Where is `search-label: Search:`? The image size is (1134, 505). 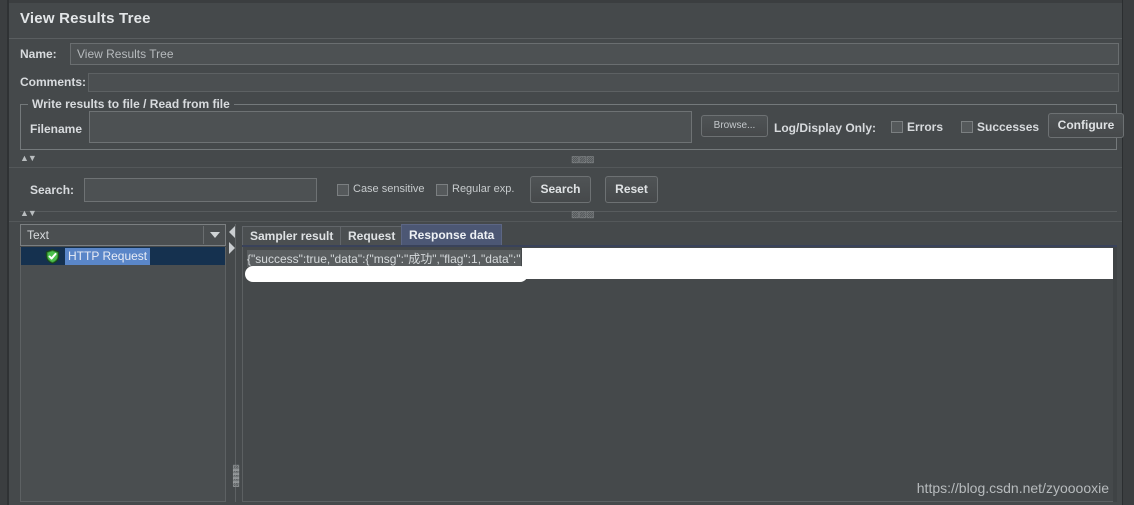
search-label: Search: is located at coordinates (52, 190).